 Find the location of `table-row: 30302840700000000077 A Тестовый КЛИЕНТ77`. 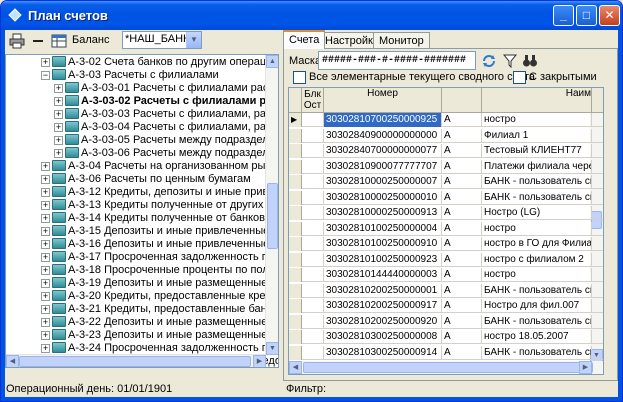

table-row: 30302840700000000077 A Тестовый КЛИЕНТ77 is located at coordinates (446, 151).